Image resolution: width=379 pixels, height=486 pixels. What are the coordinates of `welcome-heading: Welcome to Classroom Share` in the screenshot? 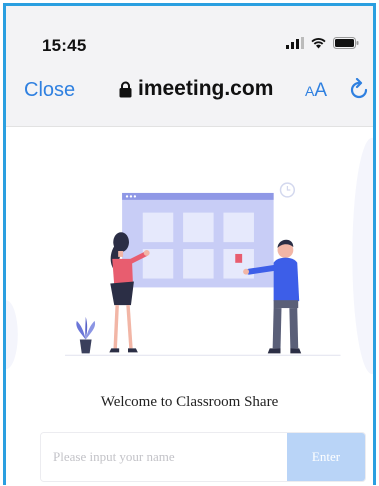 It's located at (189, 402).